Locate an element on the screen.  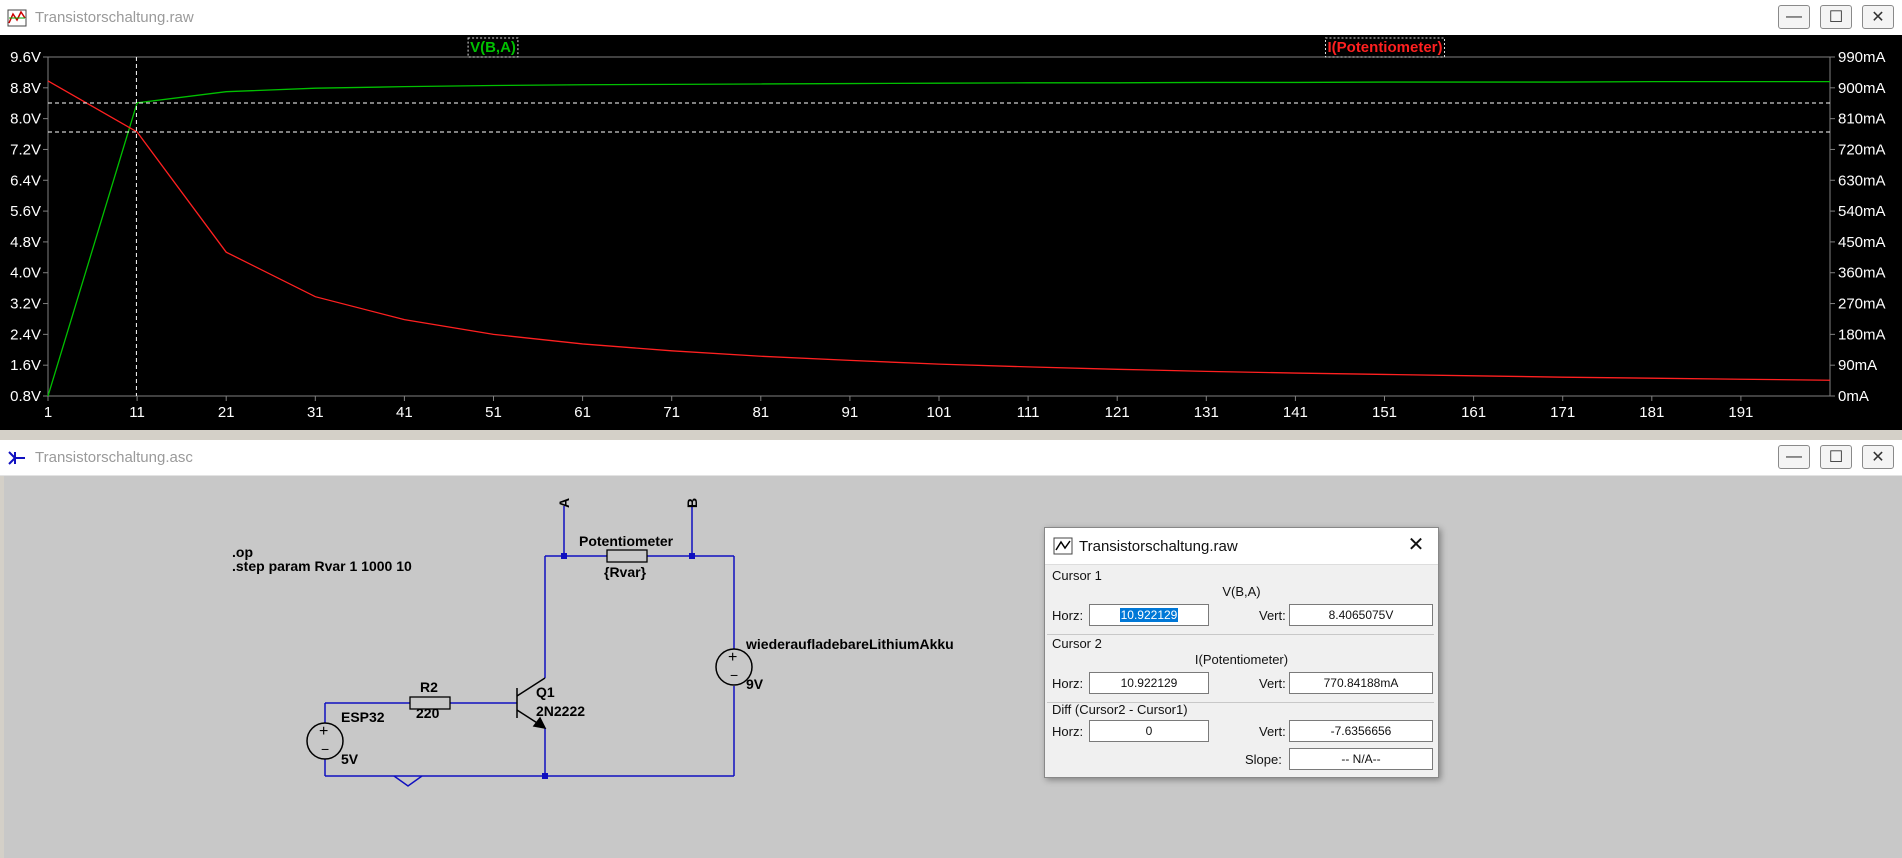
x-tick-label: 1 is located at coordinates (48, 412).